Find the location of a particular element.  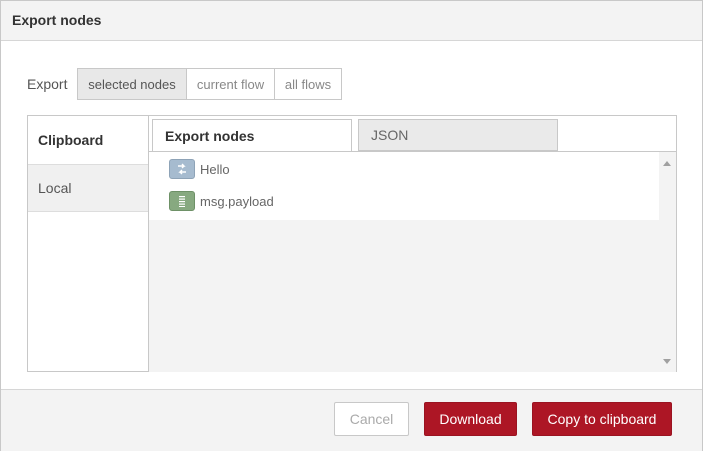

debug-lines-icon is located at coordinates (182, 201).